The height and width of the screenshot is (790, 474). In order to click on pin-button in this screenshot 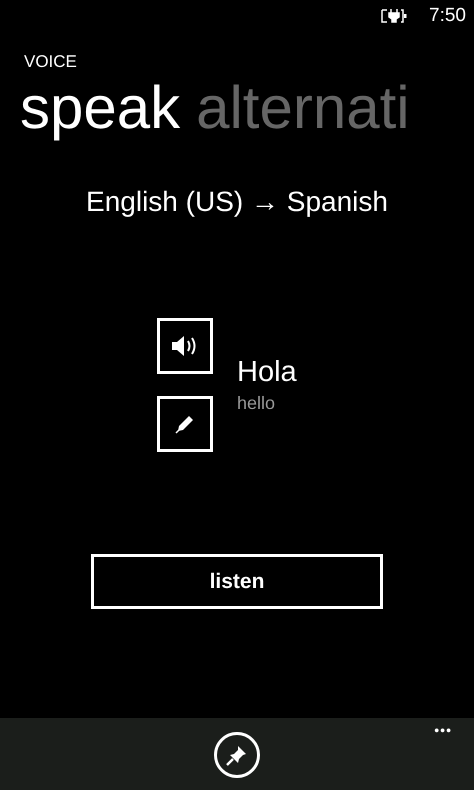, I will do `click(237, 755)`.